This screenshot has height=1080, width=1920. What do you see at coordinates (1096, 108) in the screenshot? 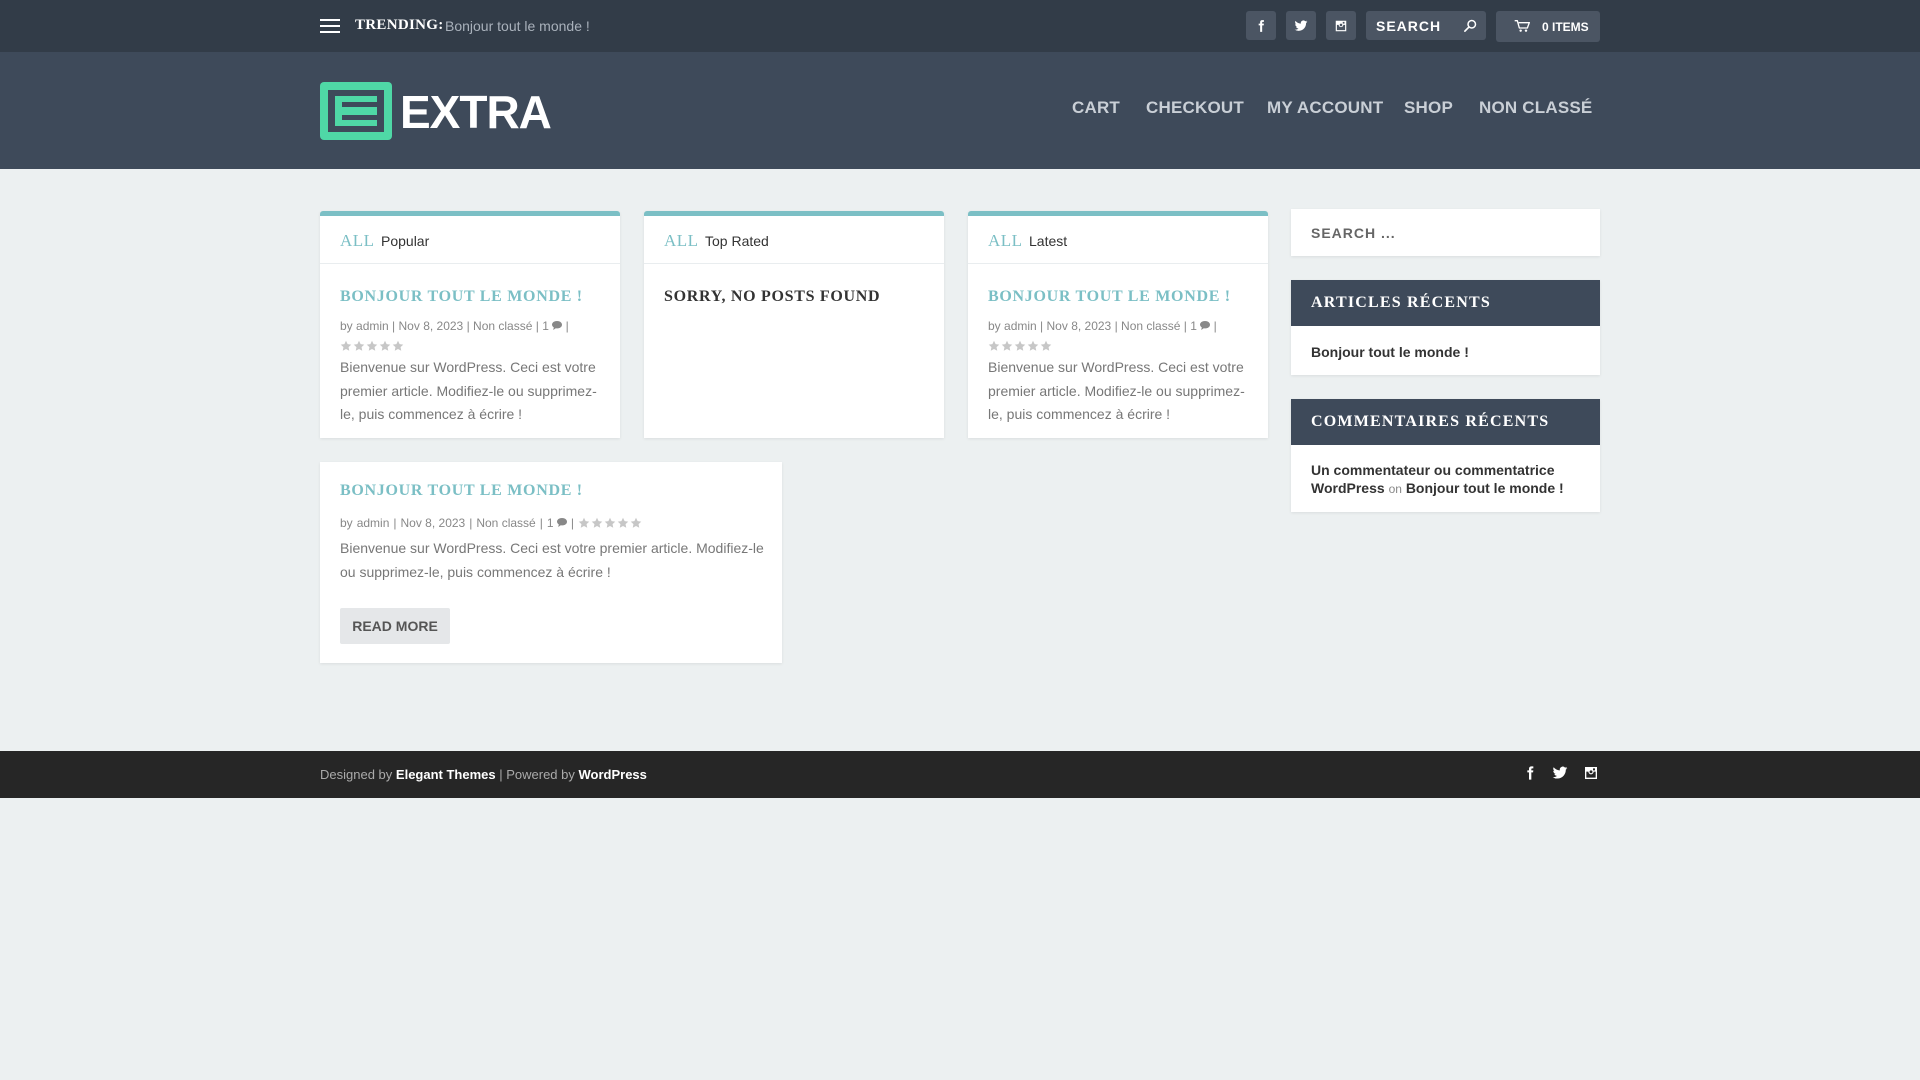
I see `nav-cart: CART` at bounding box center [1096, 108].